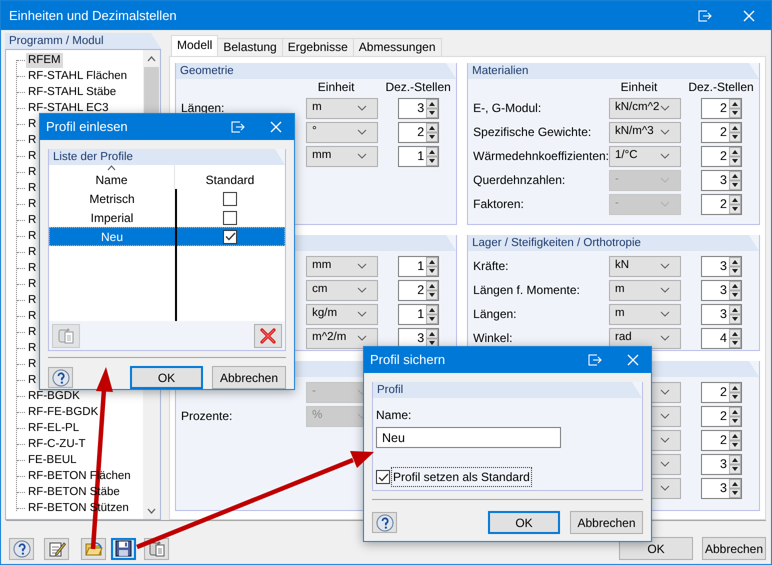  What do you see at coordinates (72, 92) in the screenshot?
I see `tree-item: RF-STAHL Stäbe` at bounding box center [72, 92].